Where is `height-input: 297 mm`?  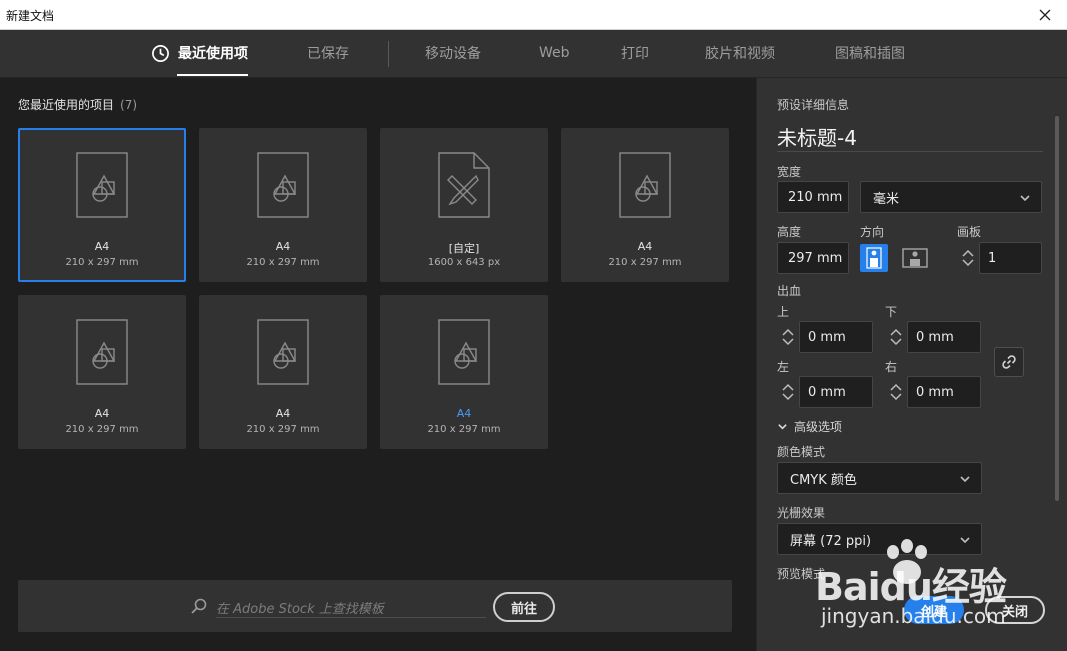
height-input: 297 mm is located at coordinates (813, 258).